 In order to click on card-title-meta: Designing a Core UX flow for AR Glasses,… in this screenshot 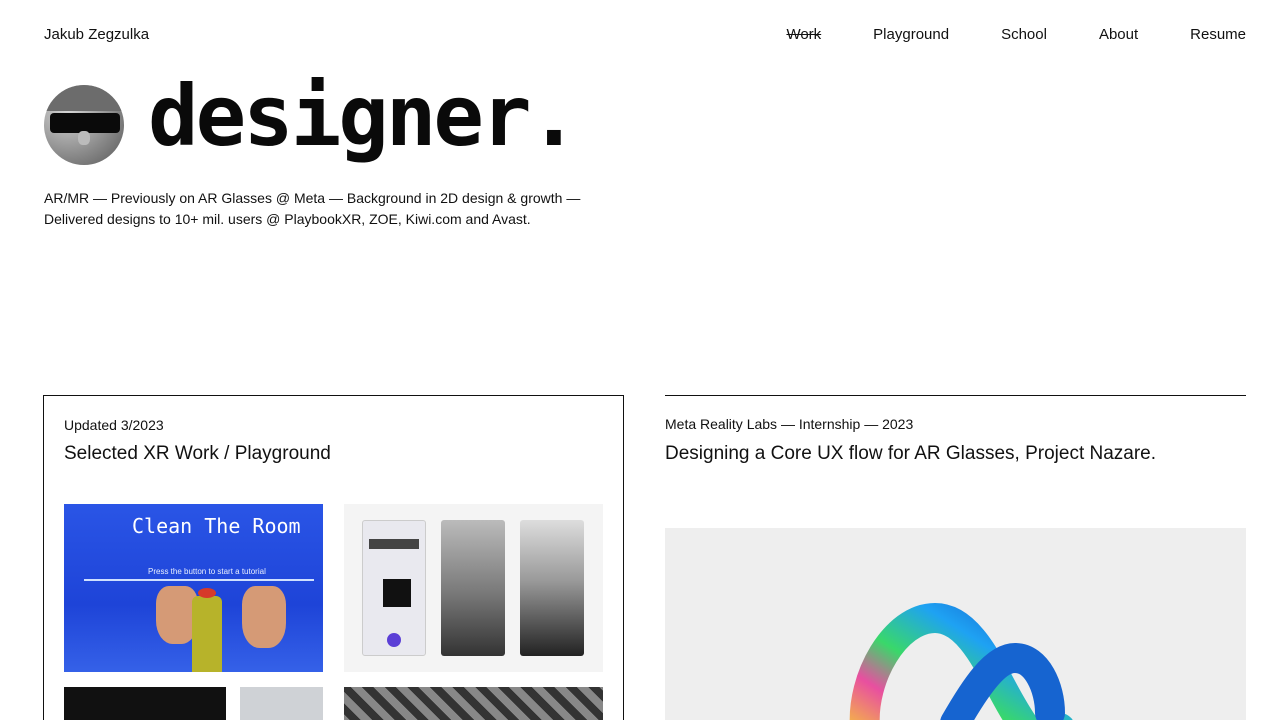, I will do `click(910, 454)`.